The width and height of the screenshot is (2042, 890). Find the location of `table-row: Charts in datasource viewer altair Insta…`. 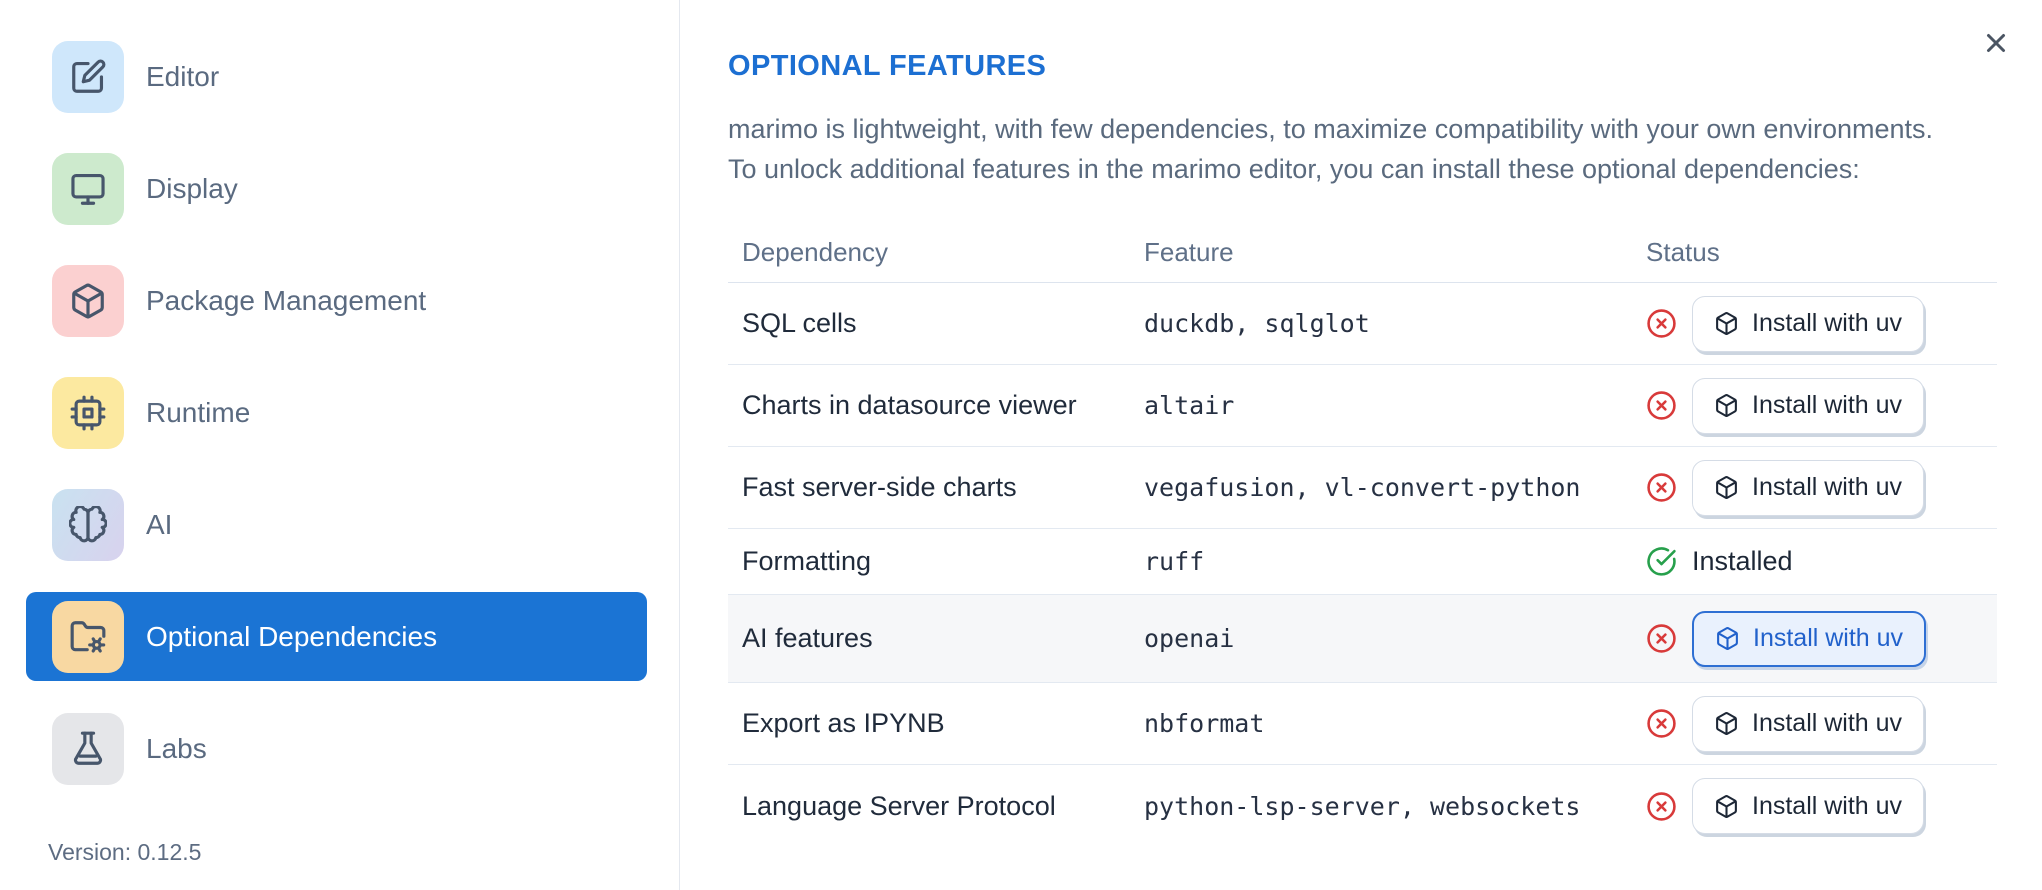

table-row: Charts in datasource viewer altair Insta… is located at coordinates (1362, 406).